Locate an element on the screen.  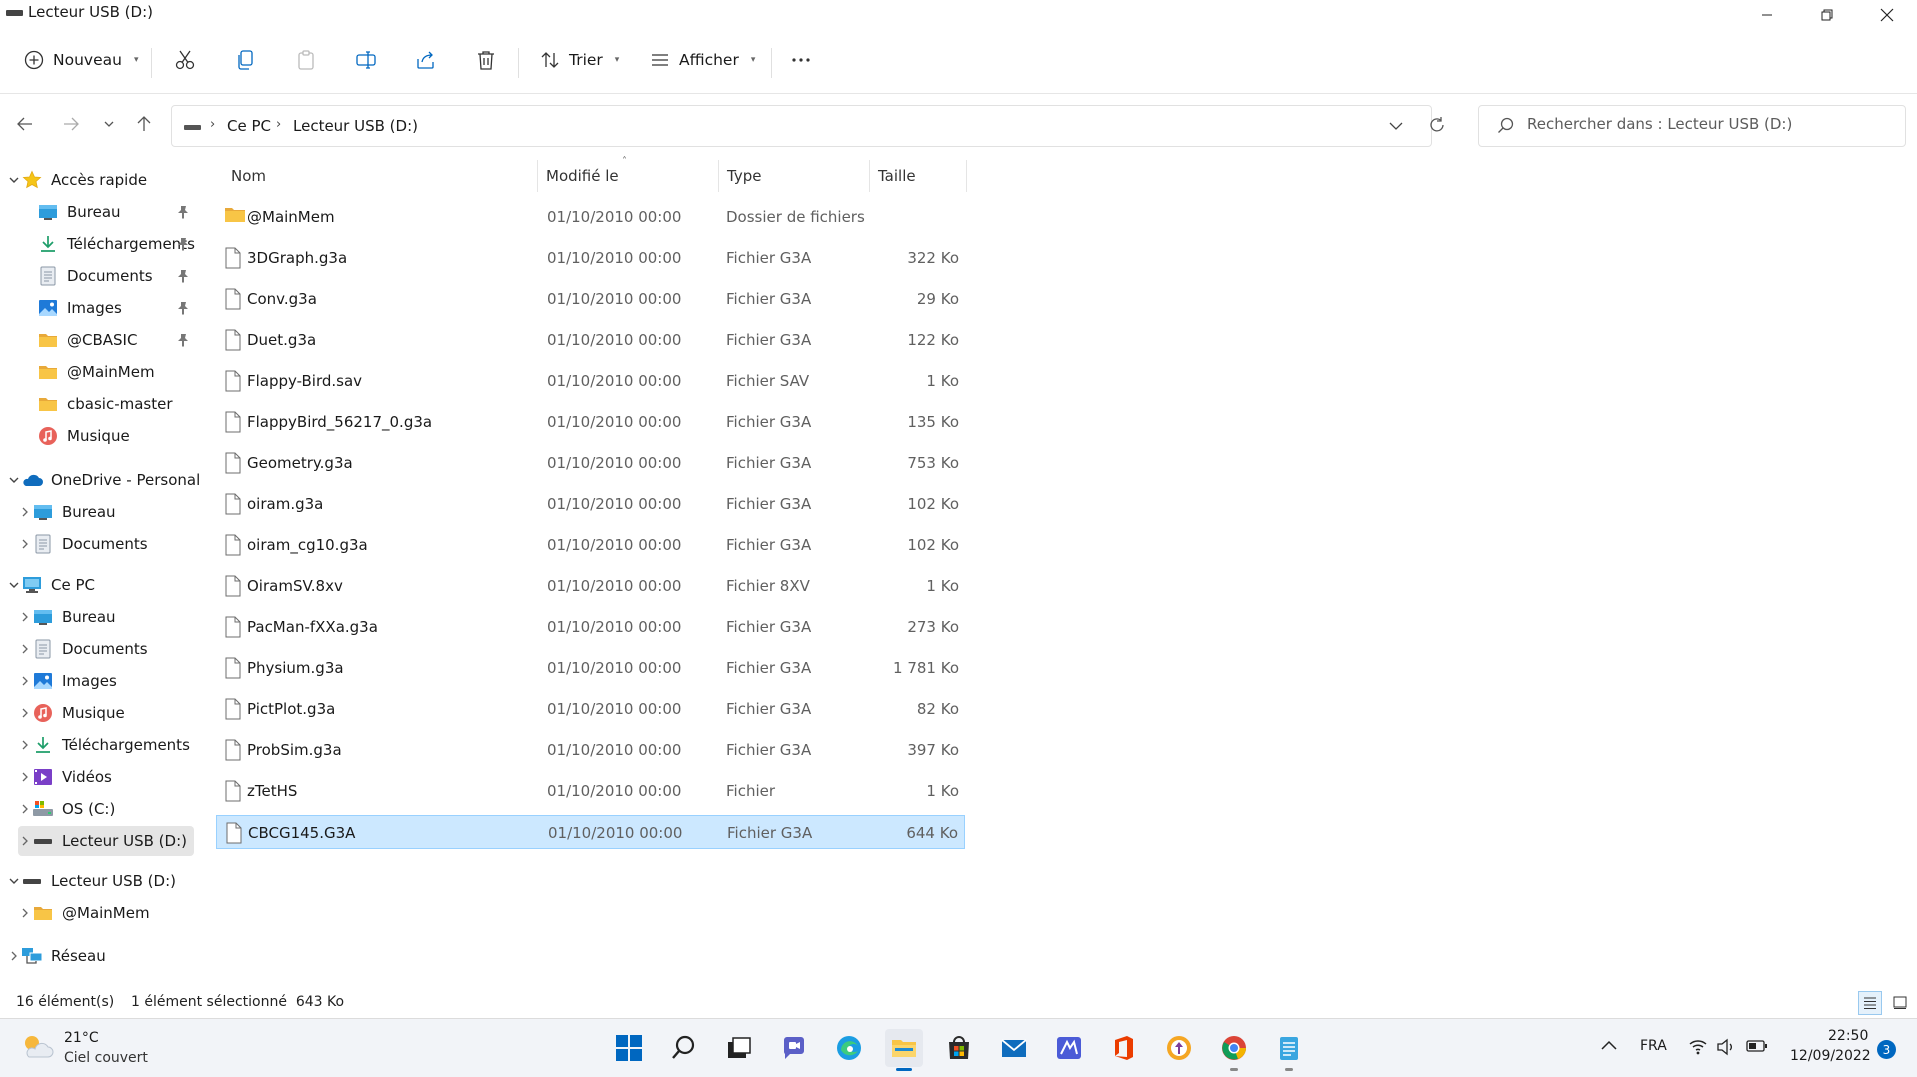
sidebar-quick-access: Accès rapide is located at coordinates (77, 180).